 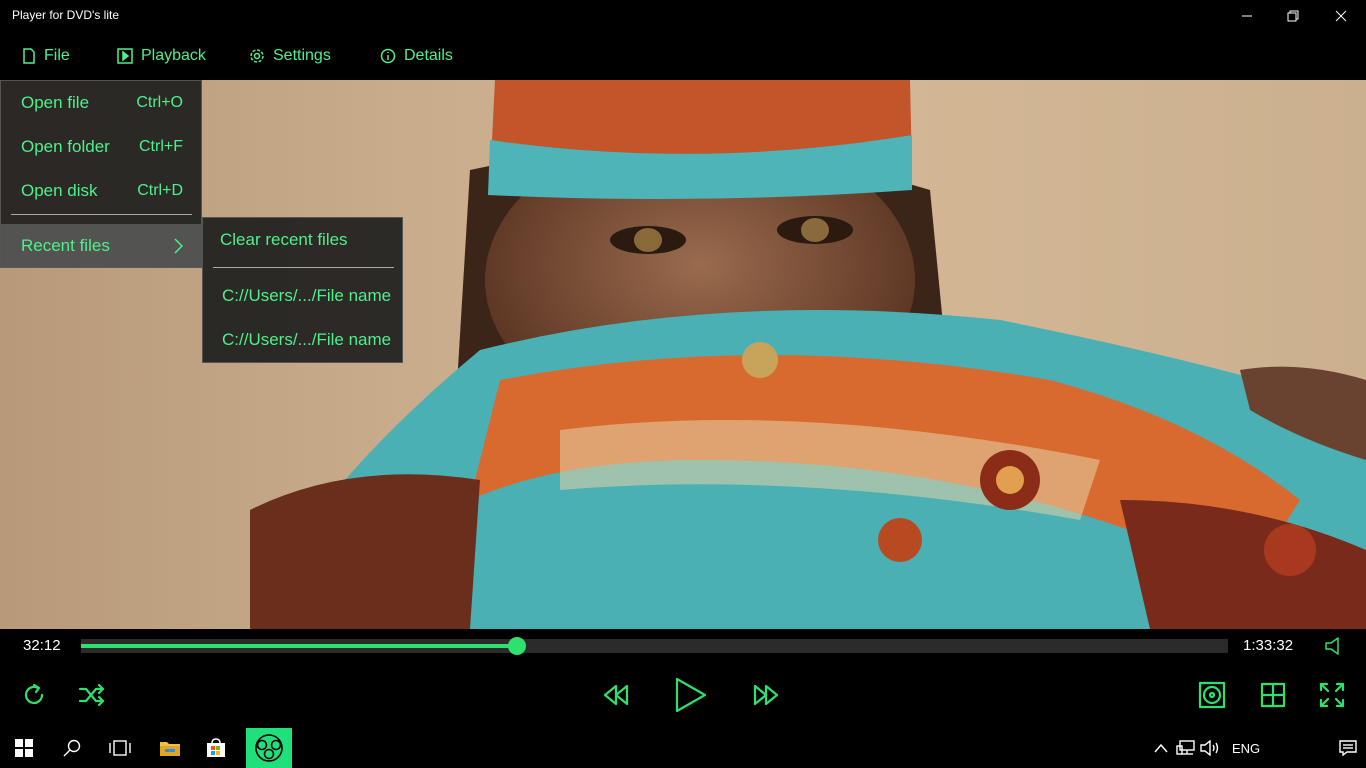 I want to click on gear-icon, so click(x=257, y=56).